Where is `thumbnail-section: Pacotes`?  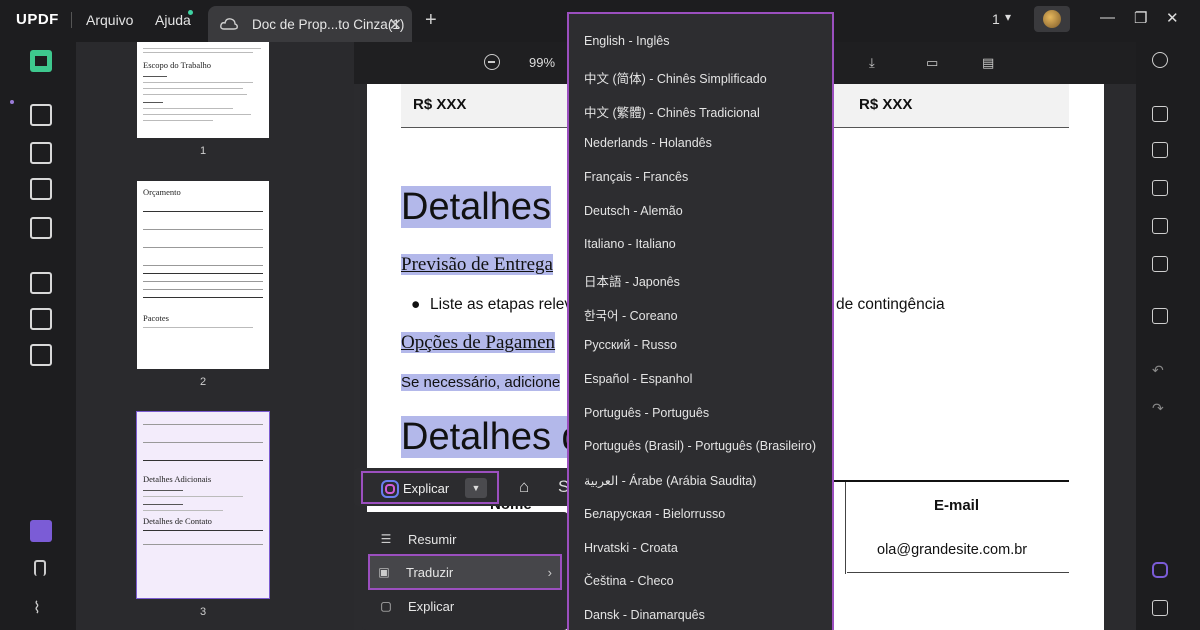
thumbnail-section: Pacotes is located at coordinates (156, 318).